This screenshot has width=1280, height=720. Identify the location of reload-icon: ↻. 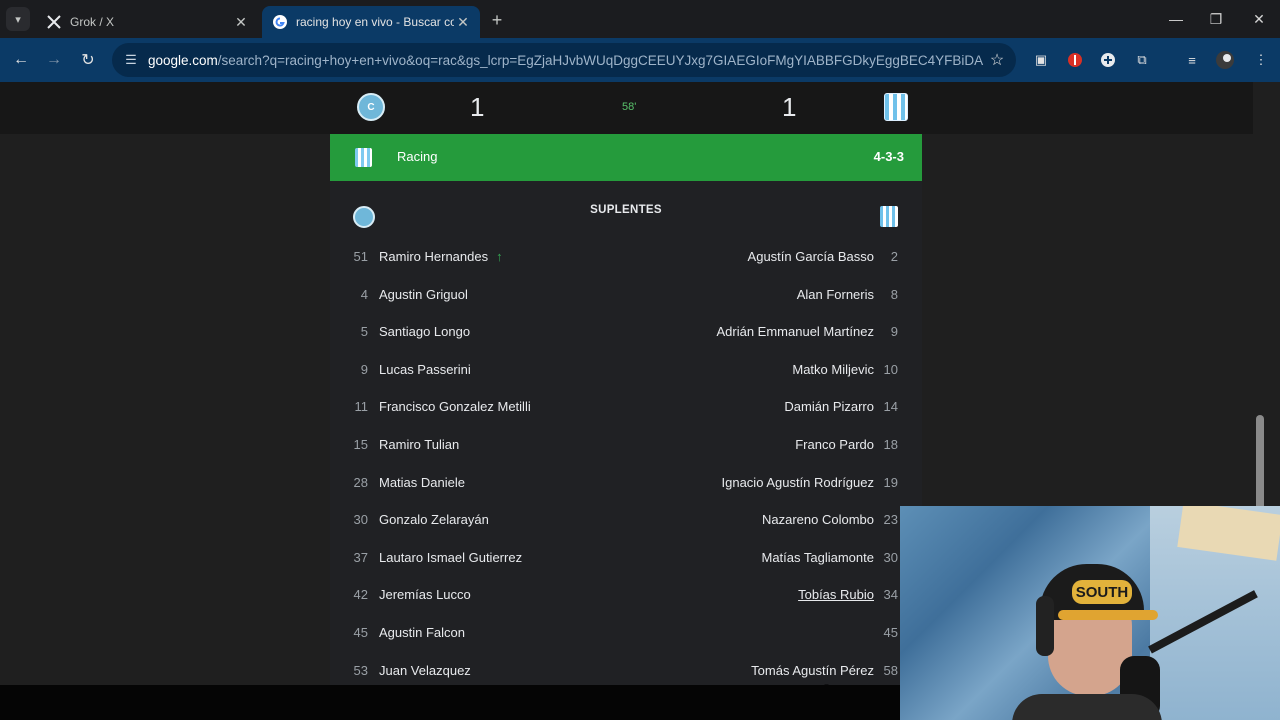
(88, 60).